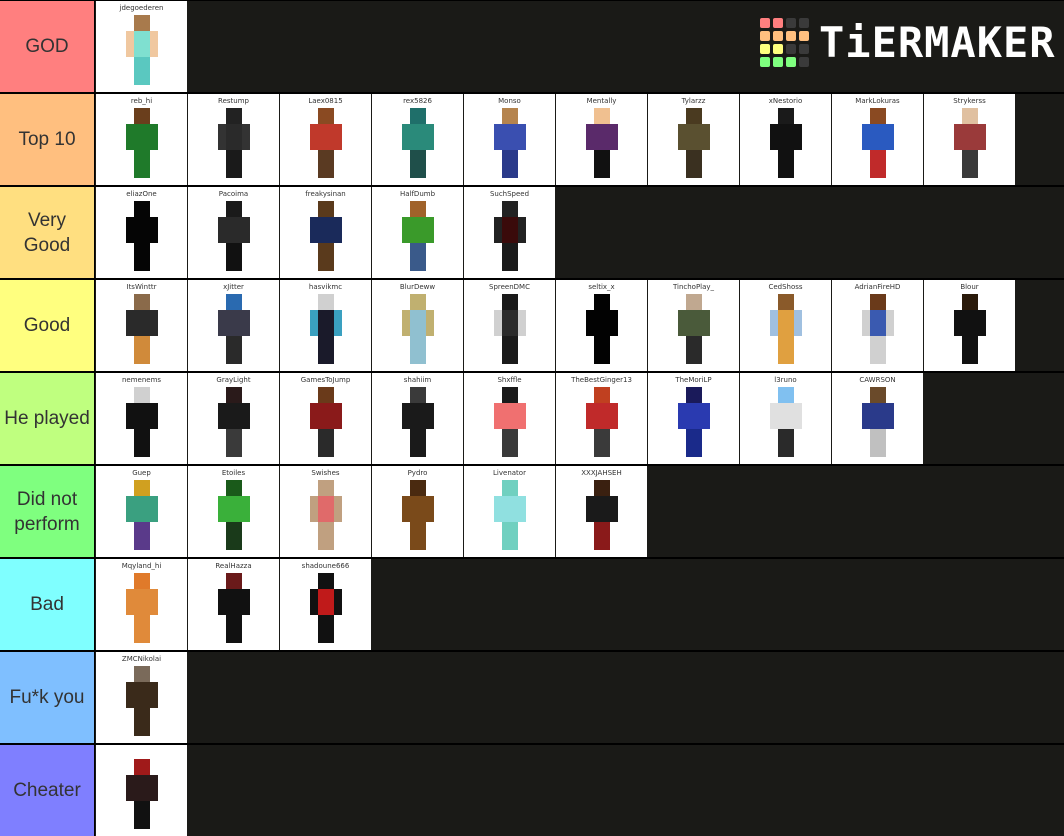 The width and height of the screenshot is (1064, 836). I want to click on player-card: CedShoss, so click(785, 325).